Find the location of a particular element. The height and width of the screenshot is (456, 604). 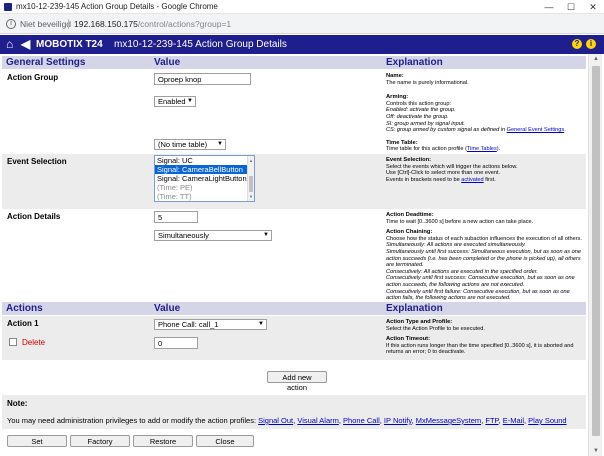

help-icon: ? is located at coordinates (577, 44).